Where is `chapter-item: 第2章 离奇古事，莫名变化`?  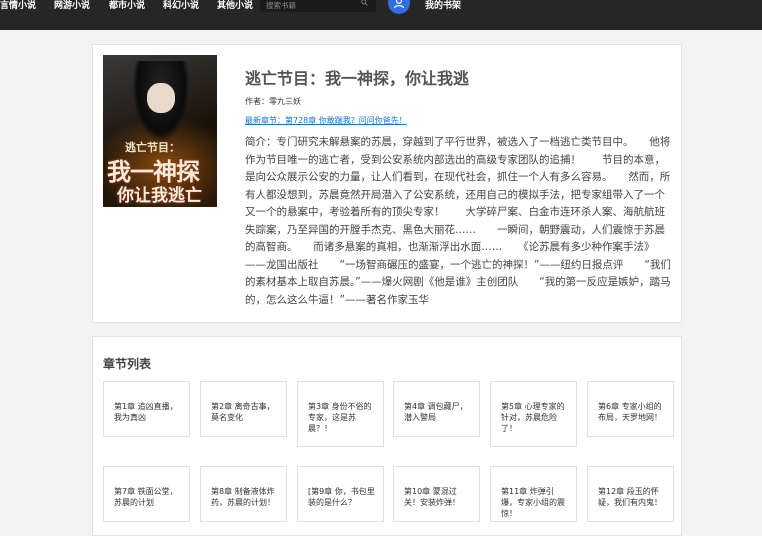
chapter-item: 第2章 离奇古事，莫名变化 is located at coordinates (243, 409).